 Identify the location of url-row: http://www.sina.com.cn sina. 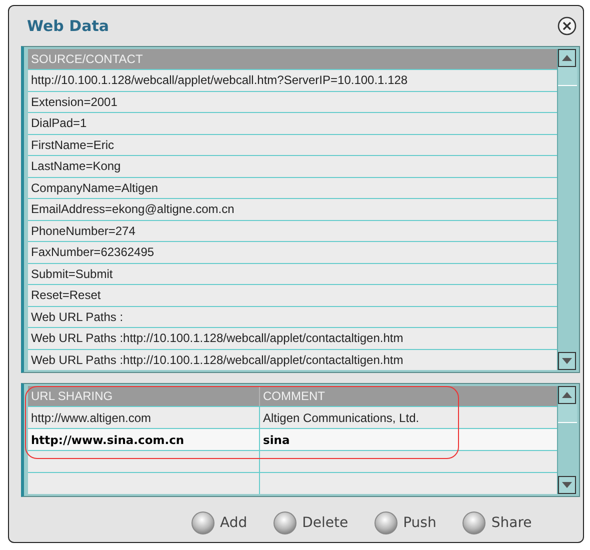
(292, 439).